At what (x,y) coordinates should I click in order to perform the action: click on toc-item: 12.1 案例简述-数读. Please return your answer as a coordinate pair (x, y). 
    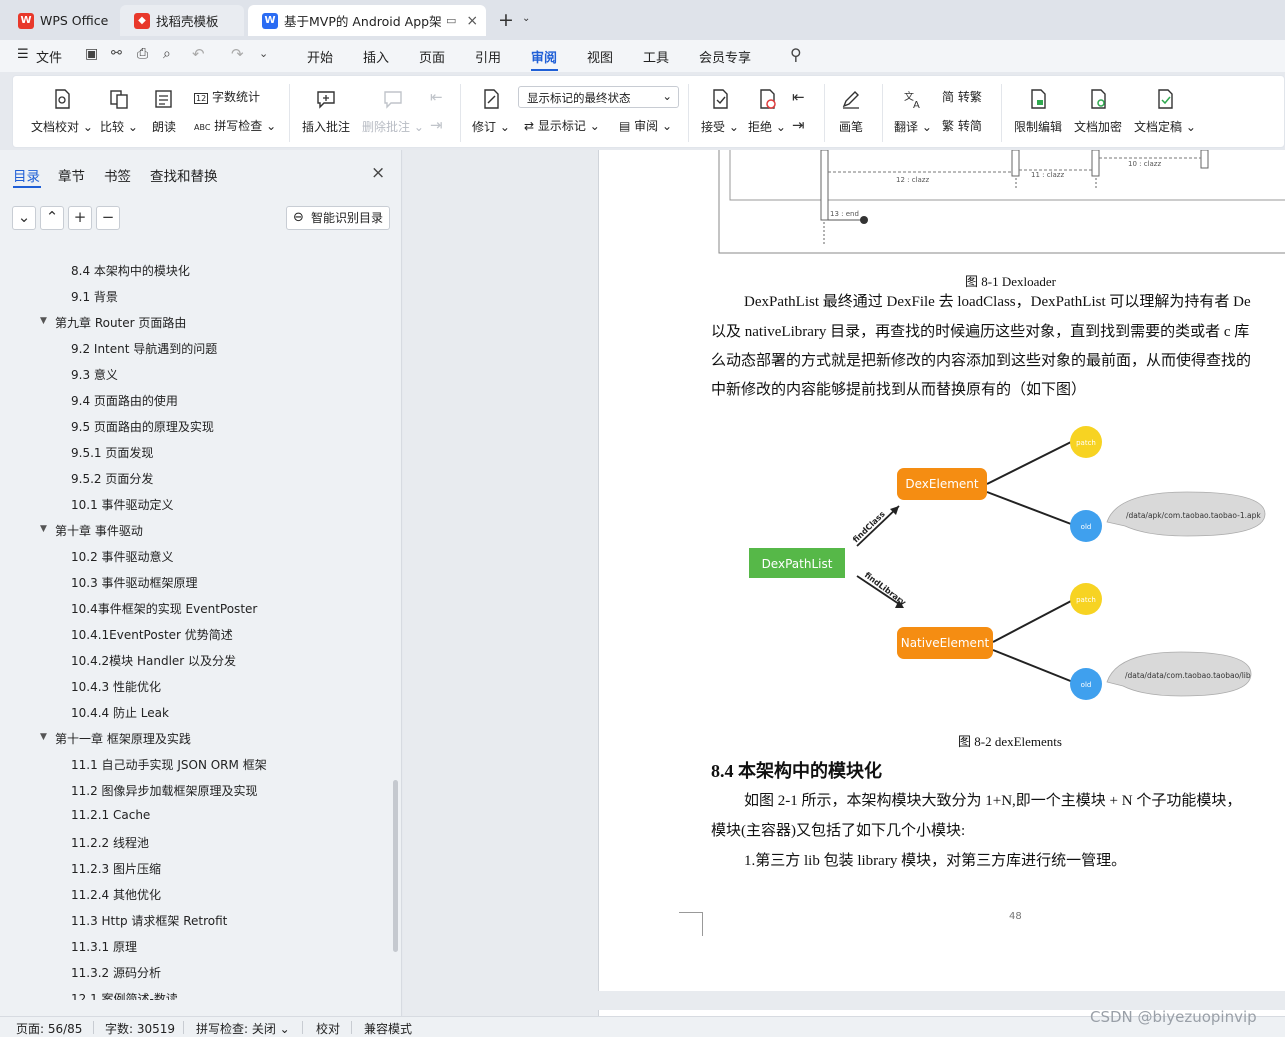
    Looking at the image, I should click on (124, 995).